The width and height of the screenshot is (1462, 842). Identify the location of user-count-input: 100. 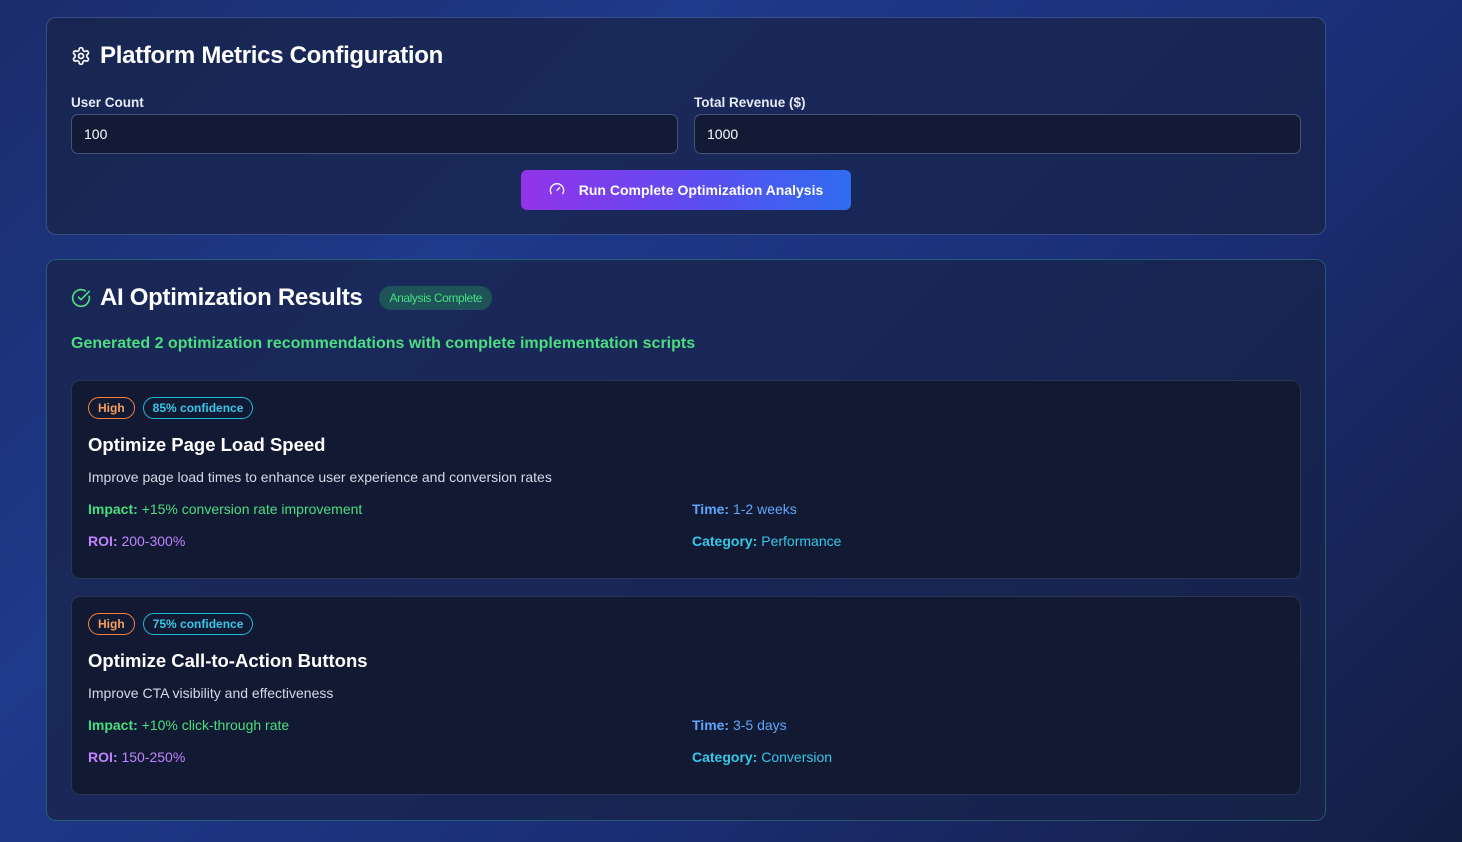
(374, 134).